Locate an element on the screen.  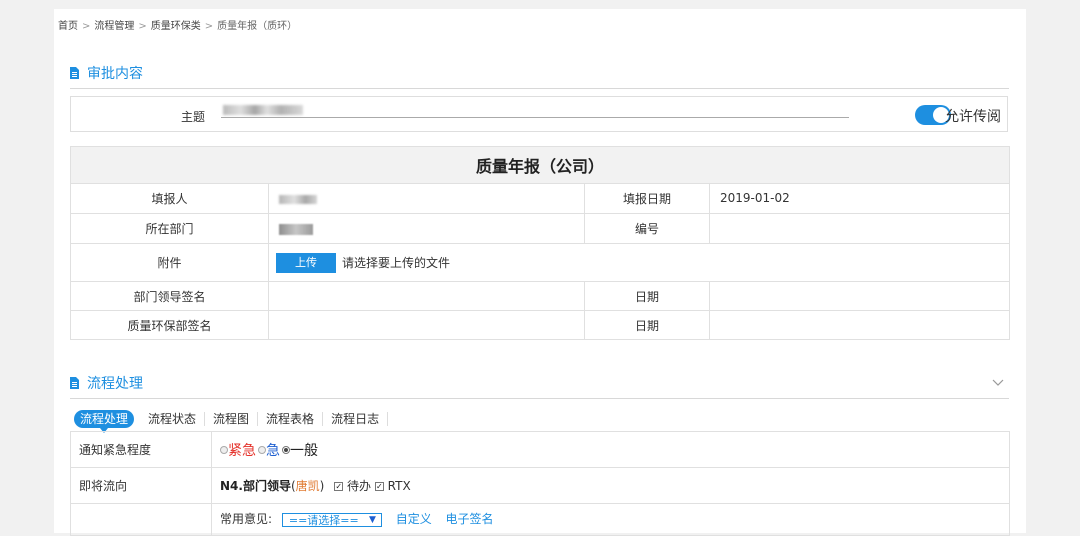
dept-value is located at coordinates (426, 228).